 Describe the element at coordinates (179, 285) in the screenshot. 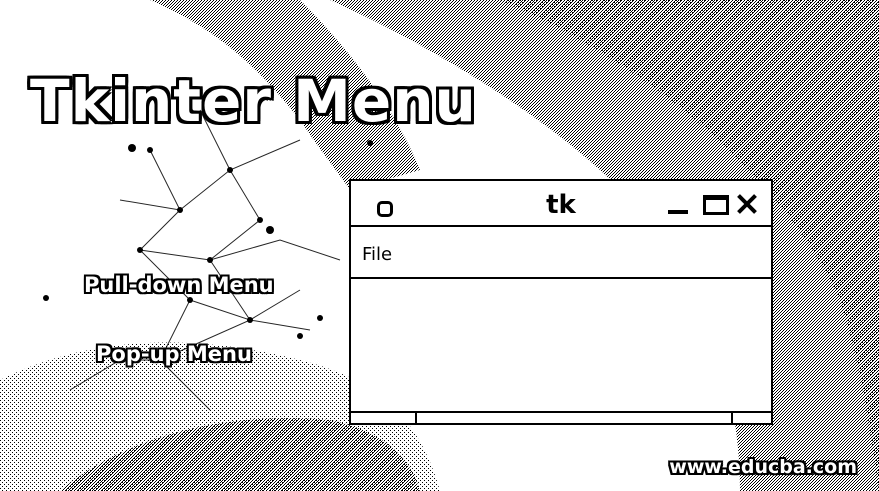

I see `banner-item-pull-down-menu: Pull-down Menu` at that location.